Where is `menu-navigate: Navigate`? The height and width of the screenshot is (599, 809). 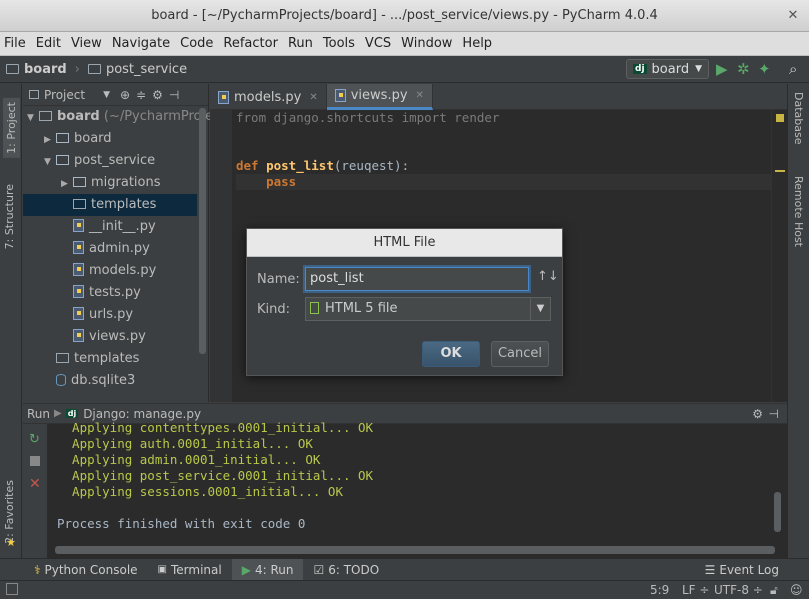
menu-navigate: Navigate is located at coordinates (141, 43).